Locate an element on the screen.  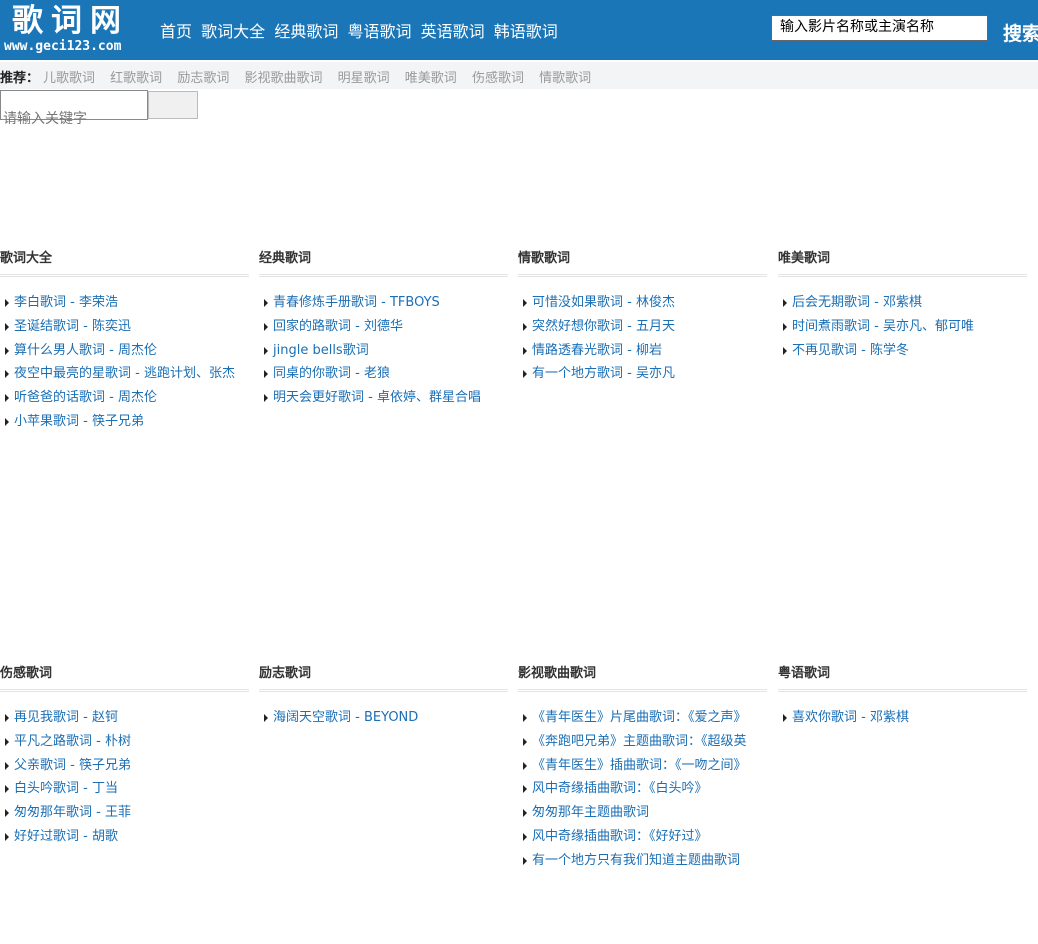
list-item: 圣诞结歌词 - 陈奕迅 is located at coordinates (124, 327).